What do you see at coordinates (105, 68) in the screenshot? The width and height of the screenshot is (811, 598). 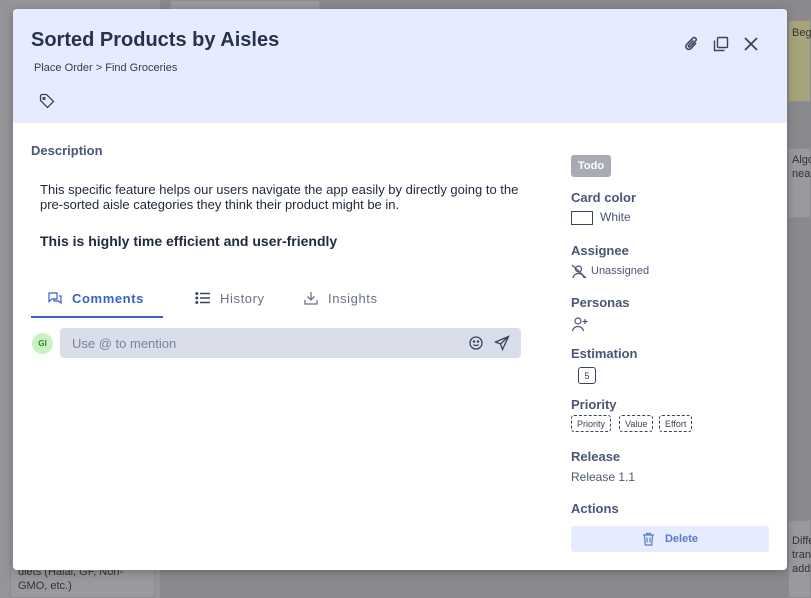 I see `breadcrumb: Place Order > Find Groceries` at bounding box center [105, 68].